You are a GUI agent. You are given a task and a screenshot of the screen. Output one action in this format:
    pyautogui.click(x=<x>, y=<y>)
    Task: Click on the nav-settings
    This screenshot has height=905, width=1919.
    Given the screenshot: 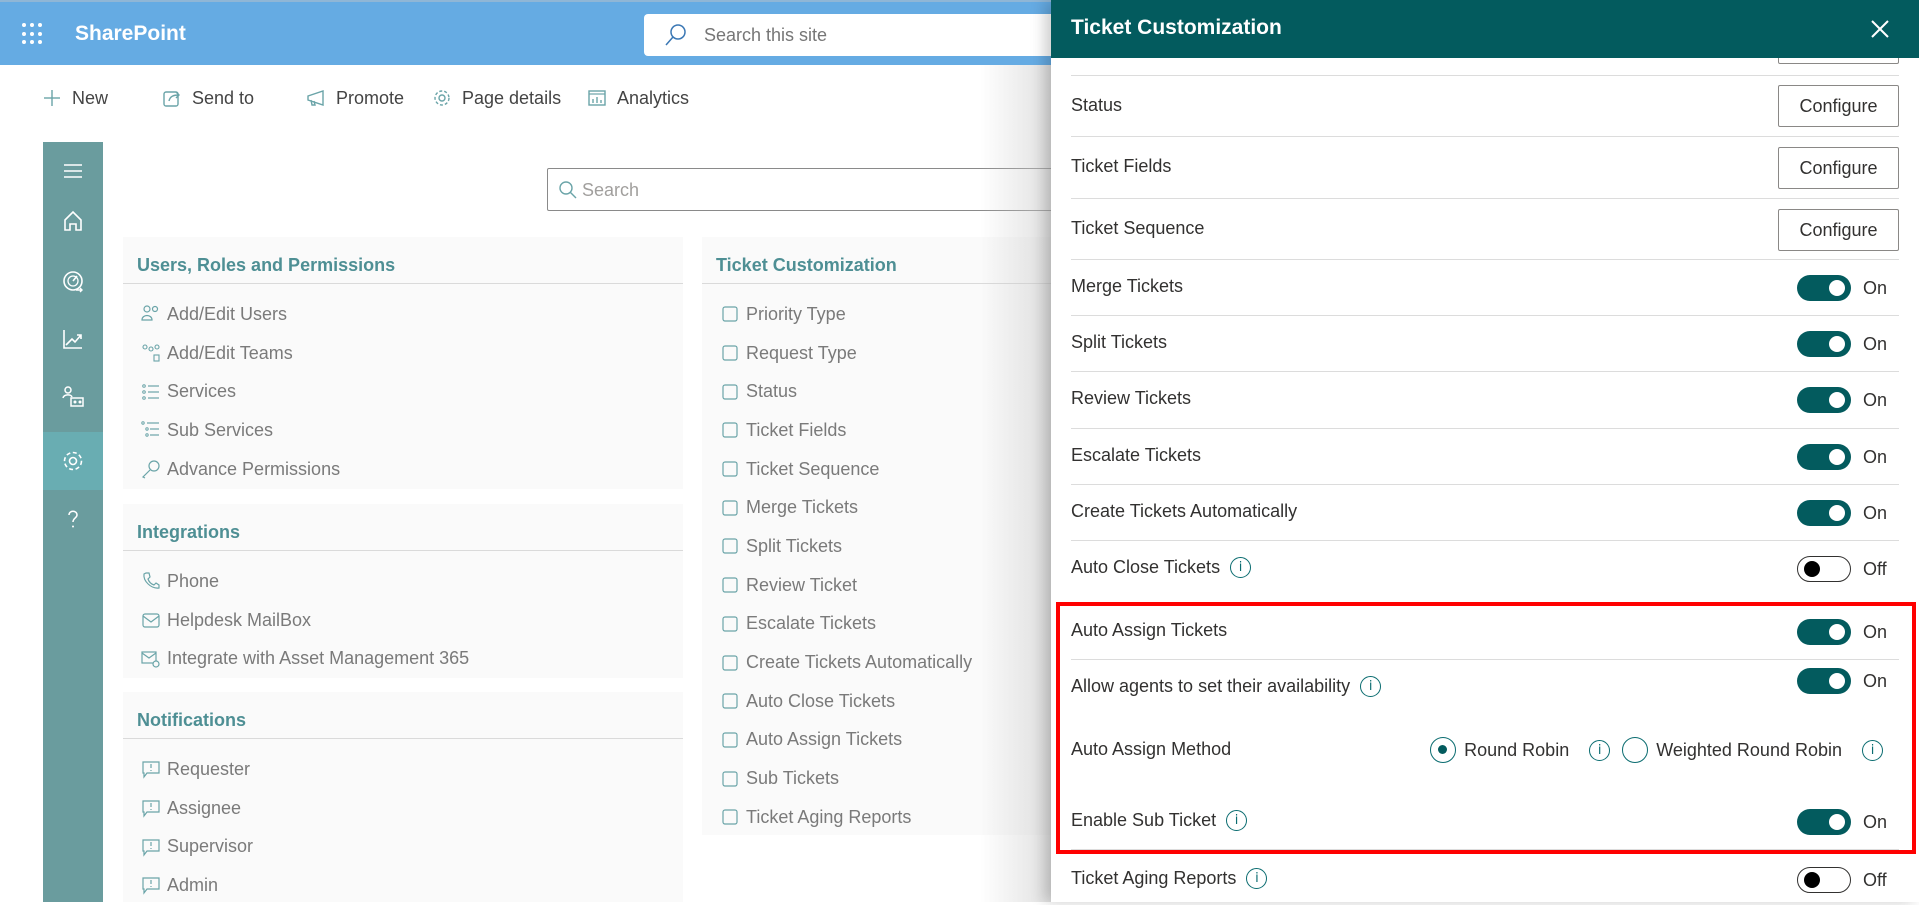 What is the action you would take?
    pyautogui.click(x=73, y=461)
    